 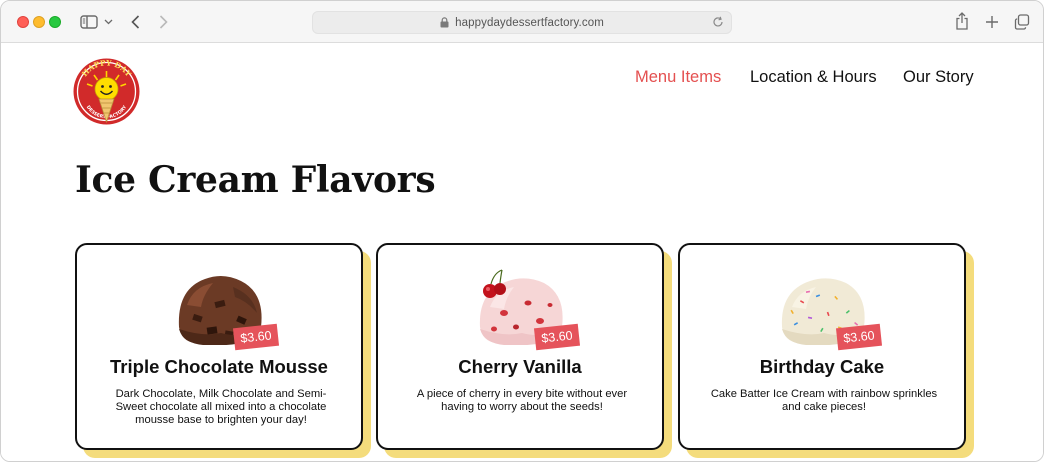 I want to click on sidebar-toggle-icon, so click(x=89, y=22).